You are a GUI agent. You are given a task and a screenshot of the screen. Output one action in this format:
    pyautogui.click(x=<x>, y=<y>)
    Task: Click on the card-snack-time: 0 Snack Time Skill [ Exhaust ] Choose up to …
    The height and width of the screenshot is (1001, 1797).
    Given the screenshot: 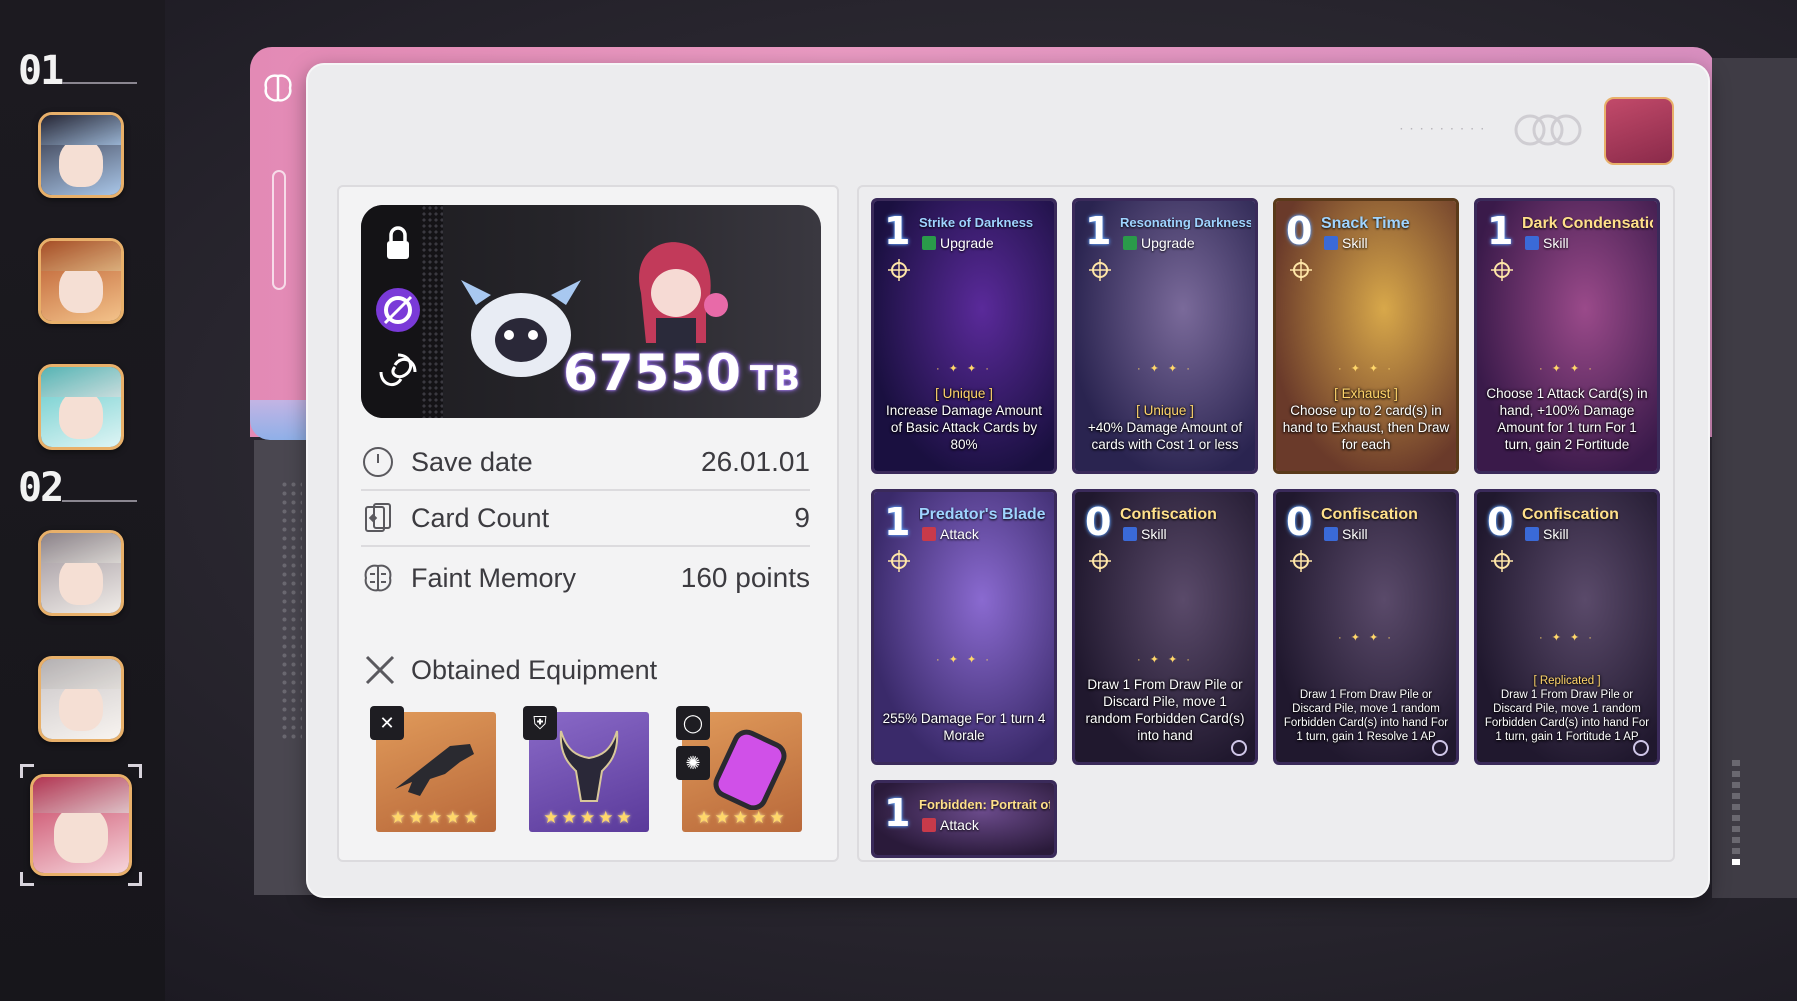 What is the action you would take?
    pyautogui.click(x=1366, y=336)
    